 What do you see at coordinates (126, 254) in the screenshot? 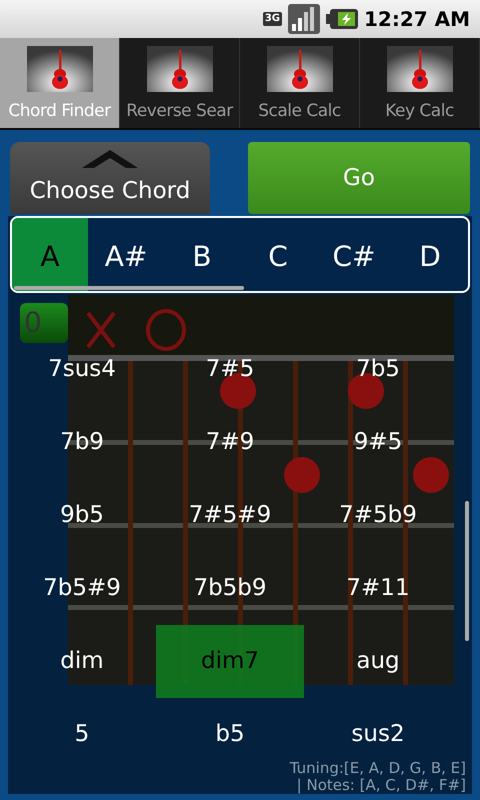
I see `note-option: A#` at bounding box center [126, 254].